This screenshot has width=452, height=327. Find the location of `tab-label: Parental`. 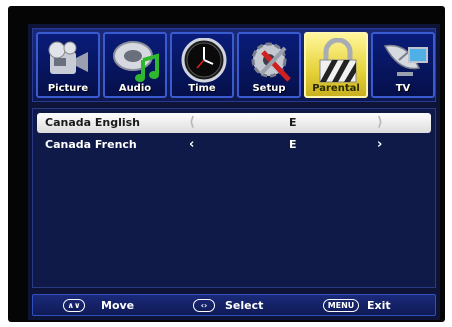

tab-label: Parental is located at coordinates (336, 88).